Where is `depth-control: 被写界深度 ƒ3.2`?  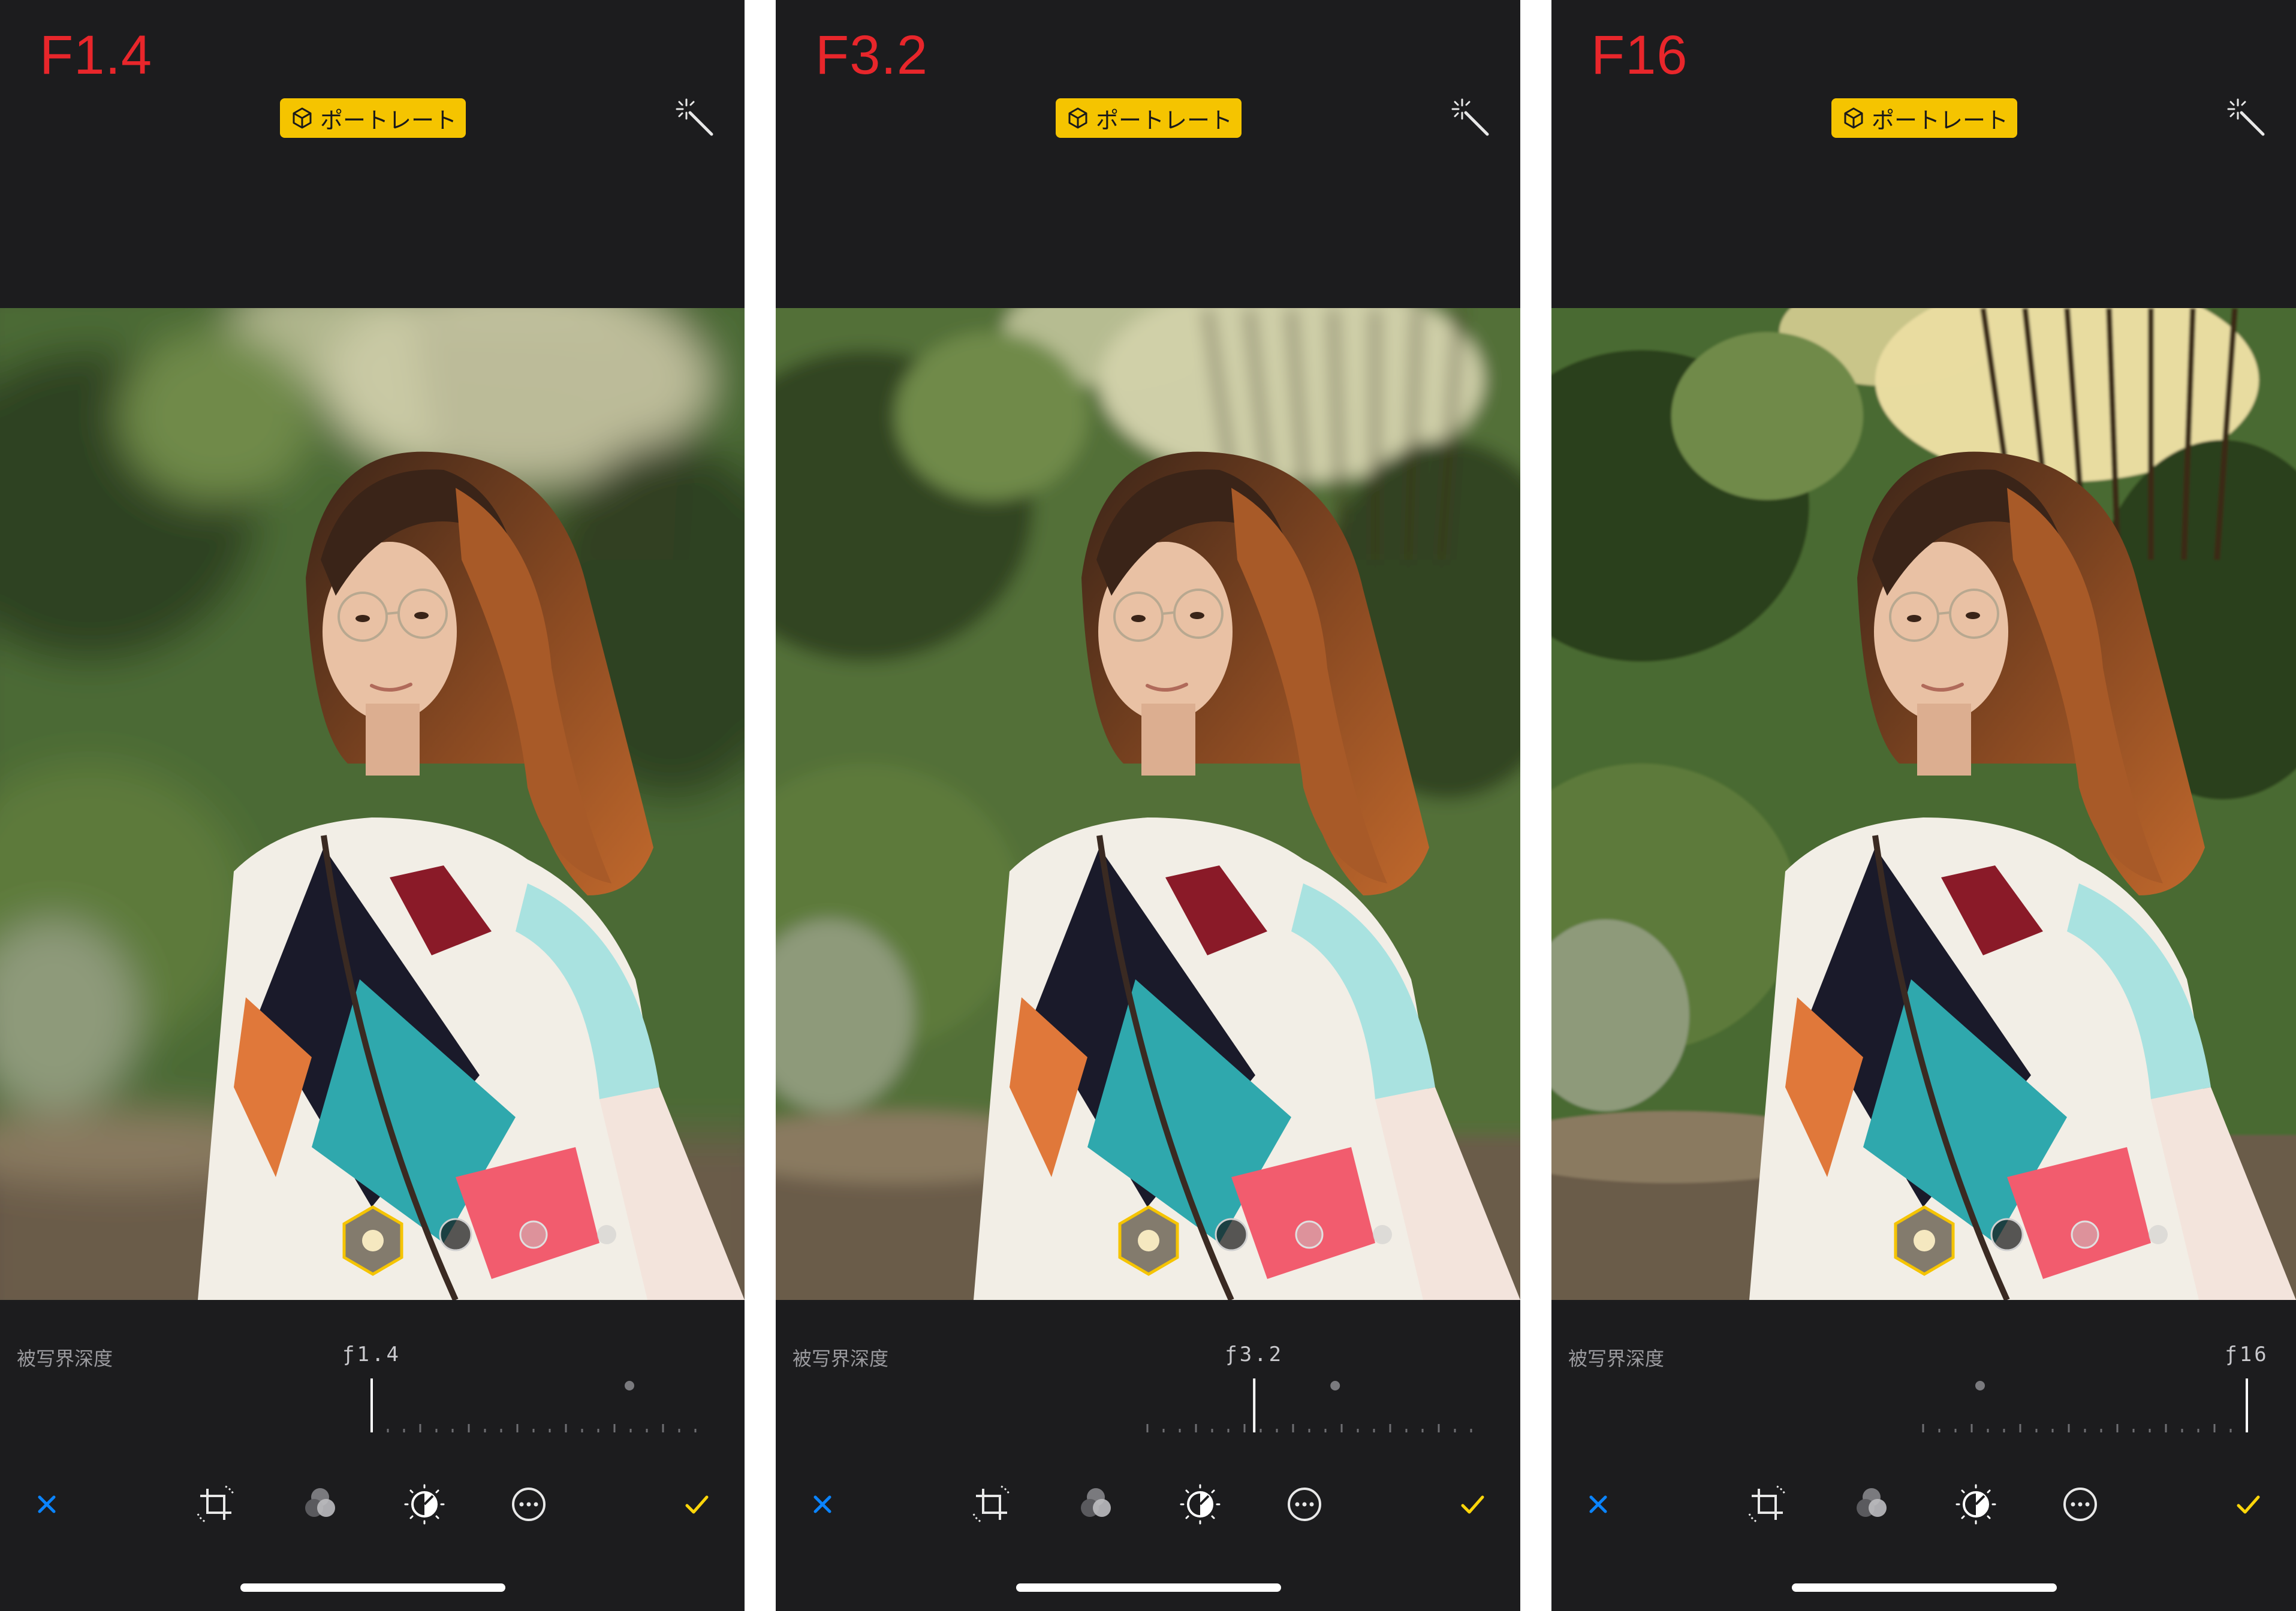 depth-control: 被写界深度 ƒ3.2 is located at coordinates (1148, 1384).